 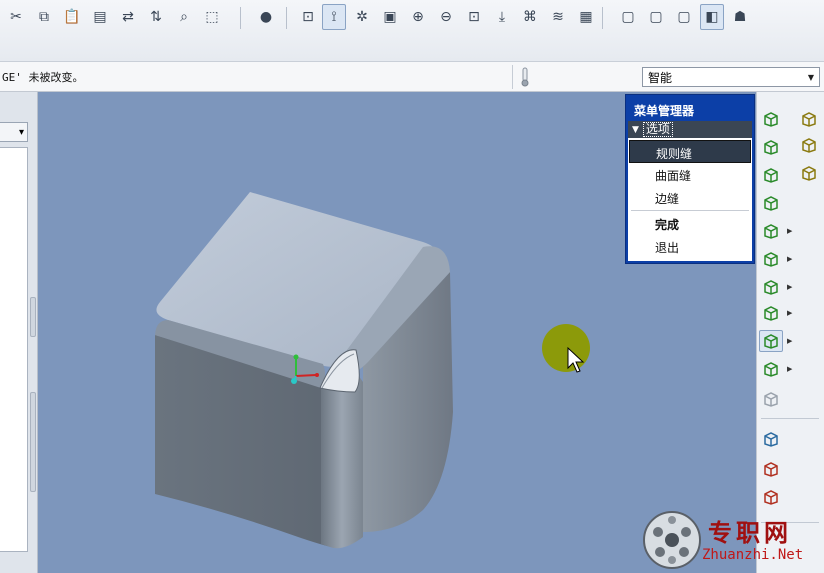 I want to click on filter-select: 智能 ▼, so click(x=731, y=77).